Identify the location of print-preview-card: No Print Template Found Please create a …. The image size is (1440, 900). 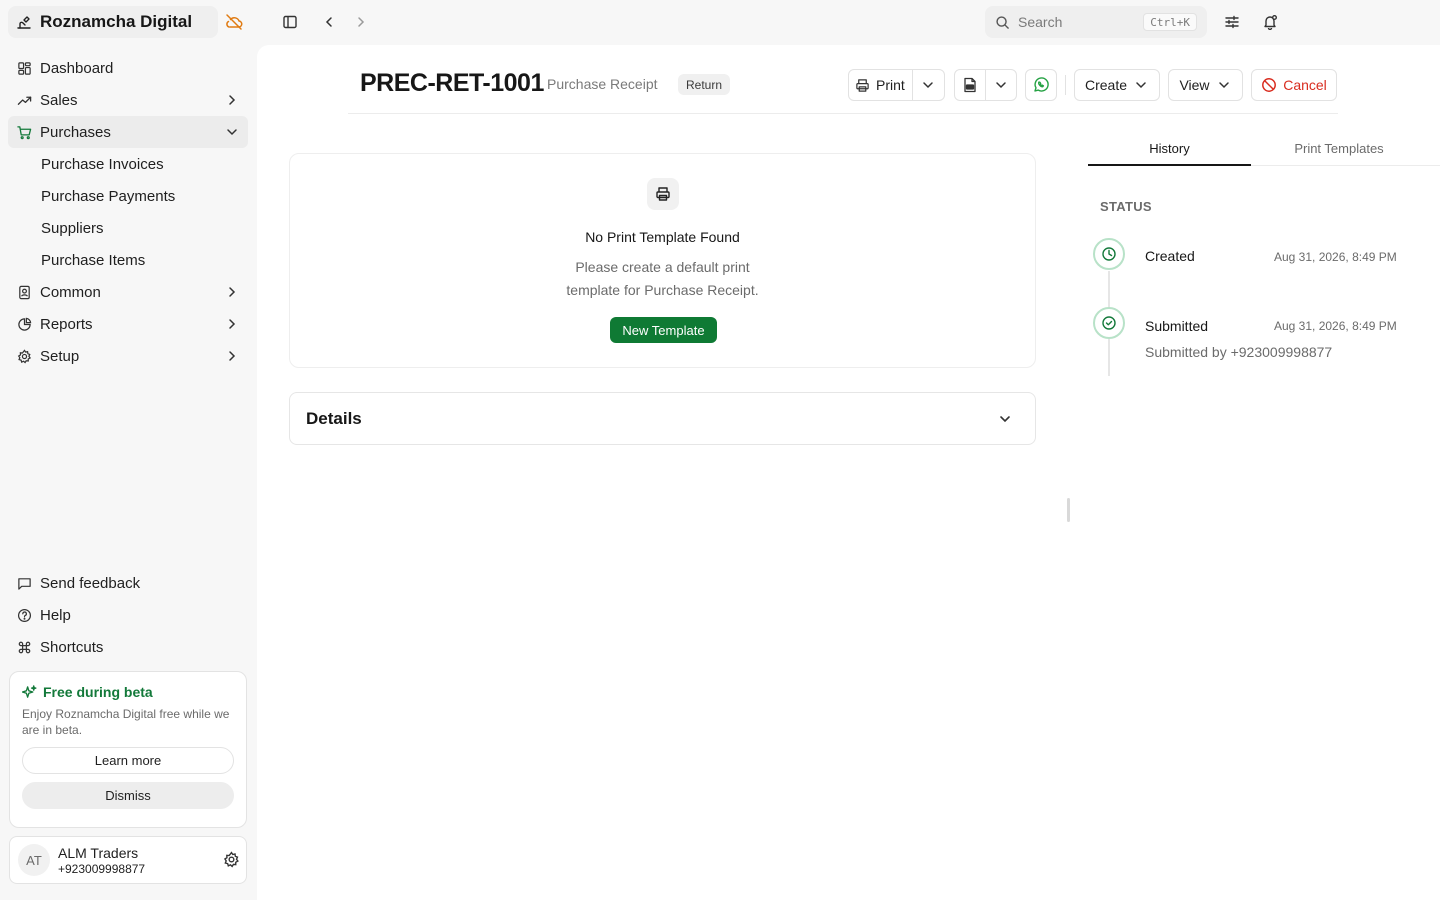
(662, 260).